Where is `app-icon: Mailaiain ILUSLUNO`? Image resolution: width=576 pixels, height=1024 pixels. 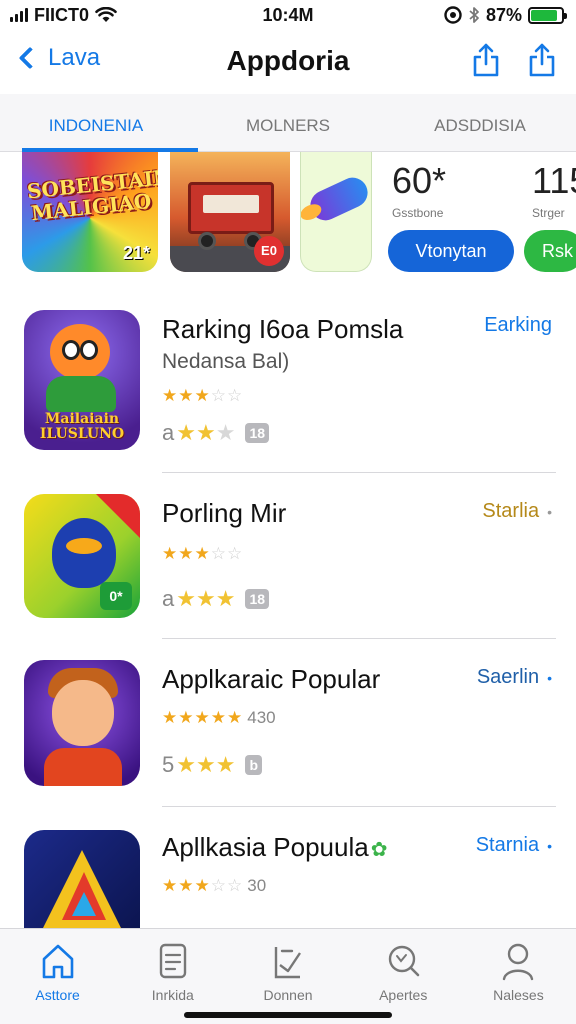 app-icon: Mailaiain ILUSLUNO is located at coordinates (82, 380).